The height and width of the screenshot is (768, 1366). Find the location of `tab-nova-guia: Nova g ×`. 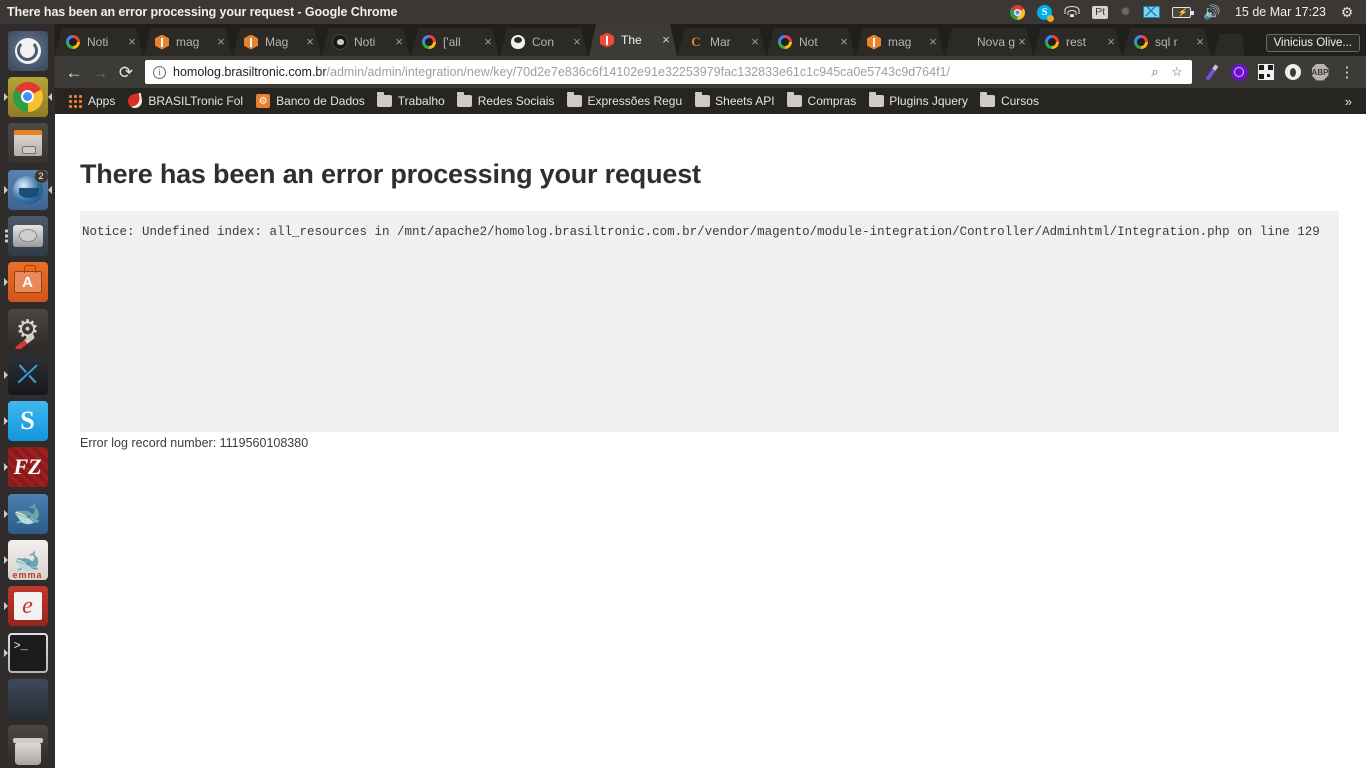

tab-nova-guia: Nova g × is located at coordinates (989, 42).